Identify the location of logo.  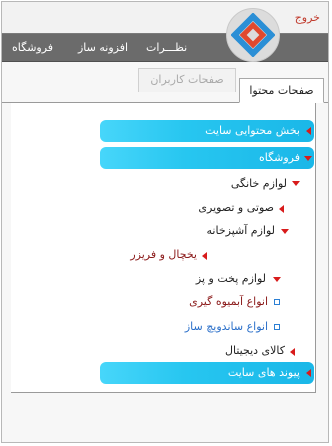
(253, 35).